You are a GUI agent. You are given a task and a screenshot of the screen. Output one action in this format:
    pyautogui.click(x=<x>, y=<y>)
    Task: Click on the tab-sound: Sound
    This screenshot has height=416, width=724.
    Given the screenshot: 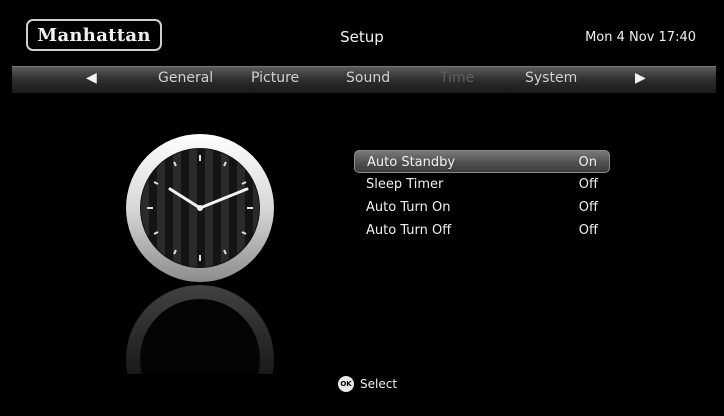 What is the action you would take?
    pyautogui.click(x=368, y=78)
    